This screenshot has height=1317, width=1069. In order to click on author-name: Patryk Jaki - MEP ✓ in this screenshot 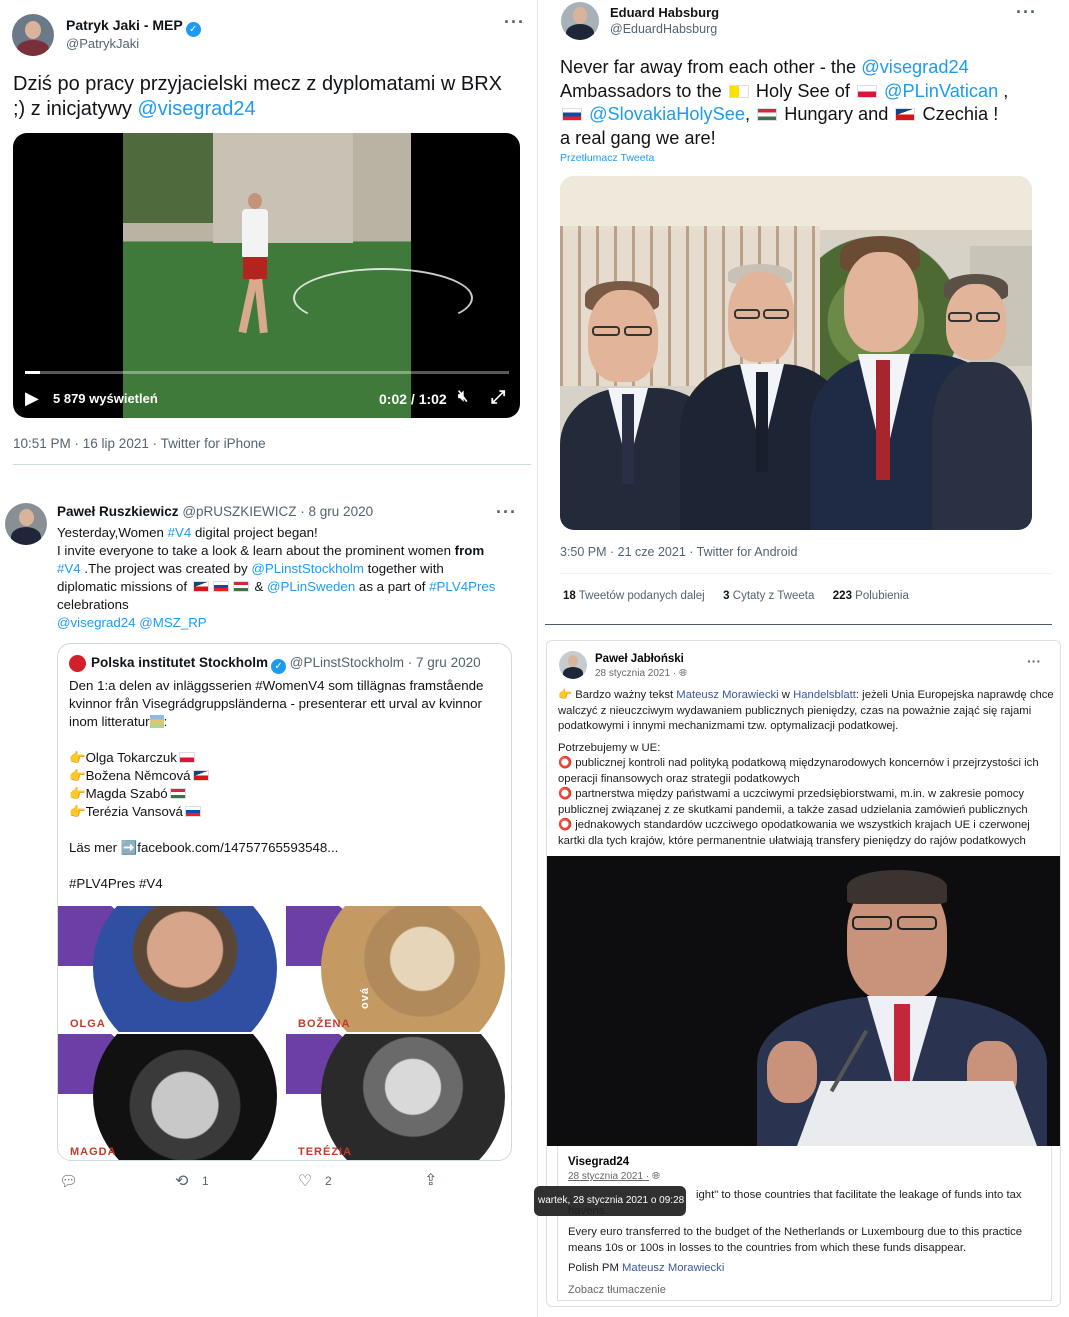, I will do `click(133, 27)`.